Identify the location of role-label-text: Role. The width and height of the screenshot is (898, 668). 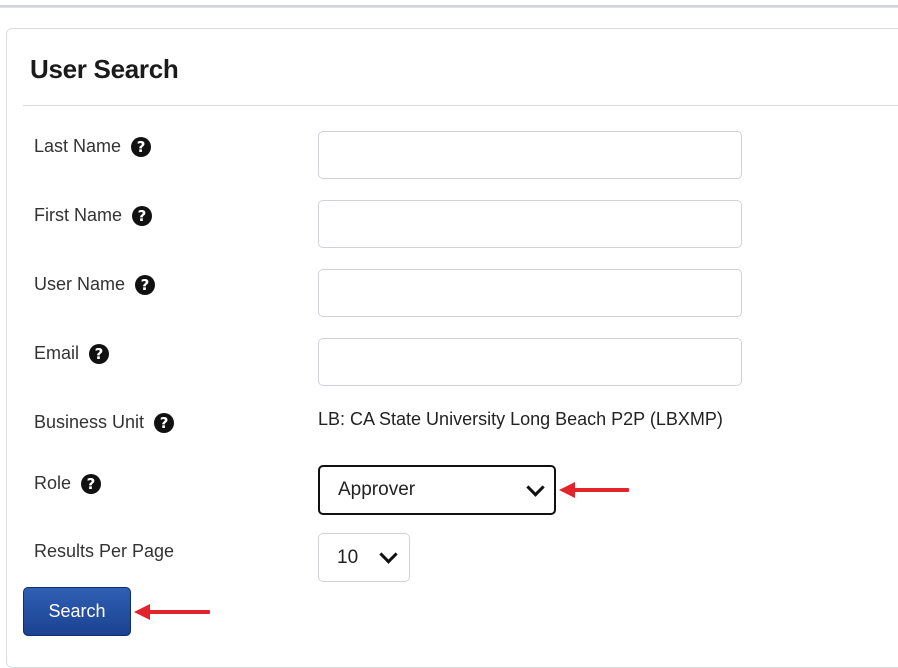
(53, 483).